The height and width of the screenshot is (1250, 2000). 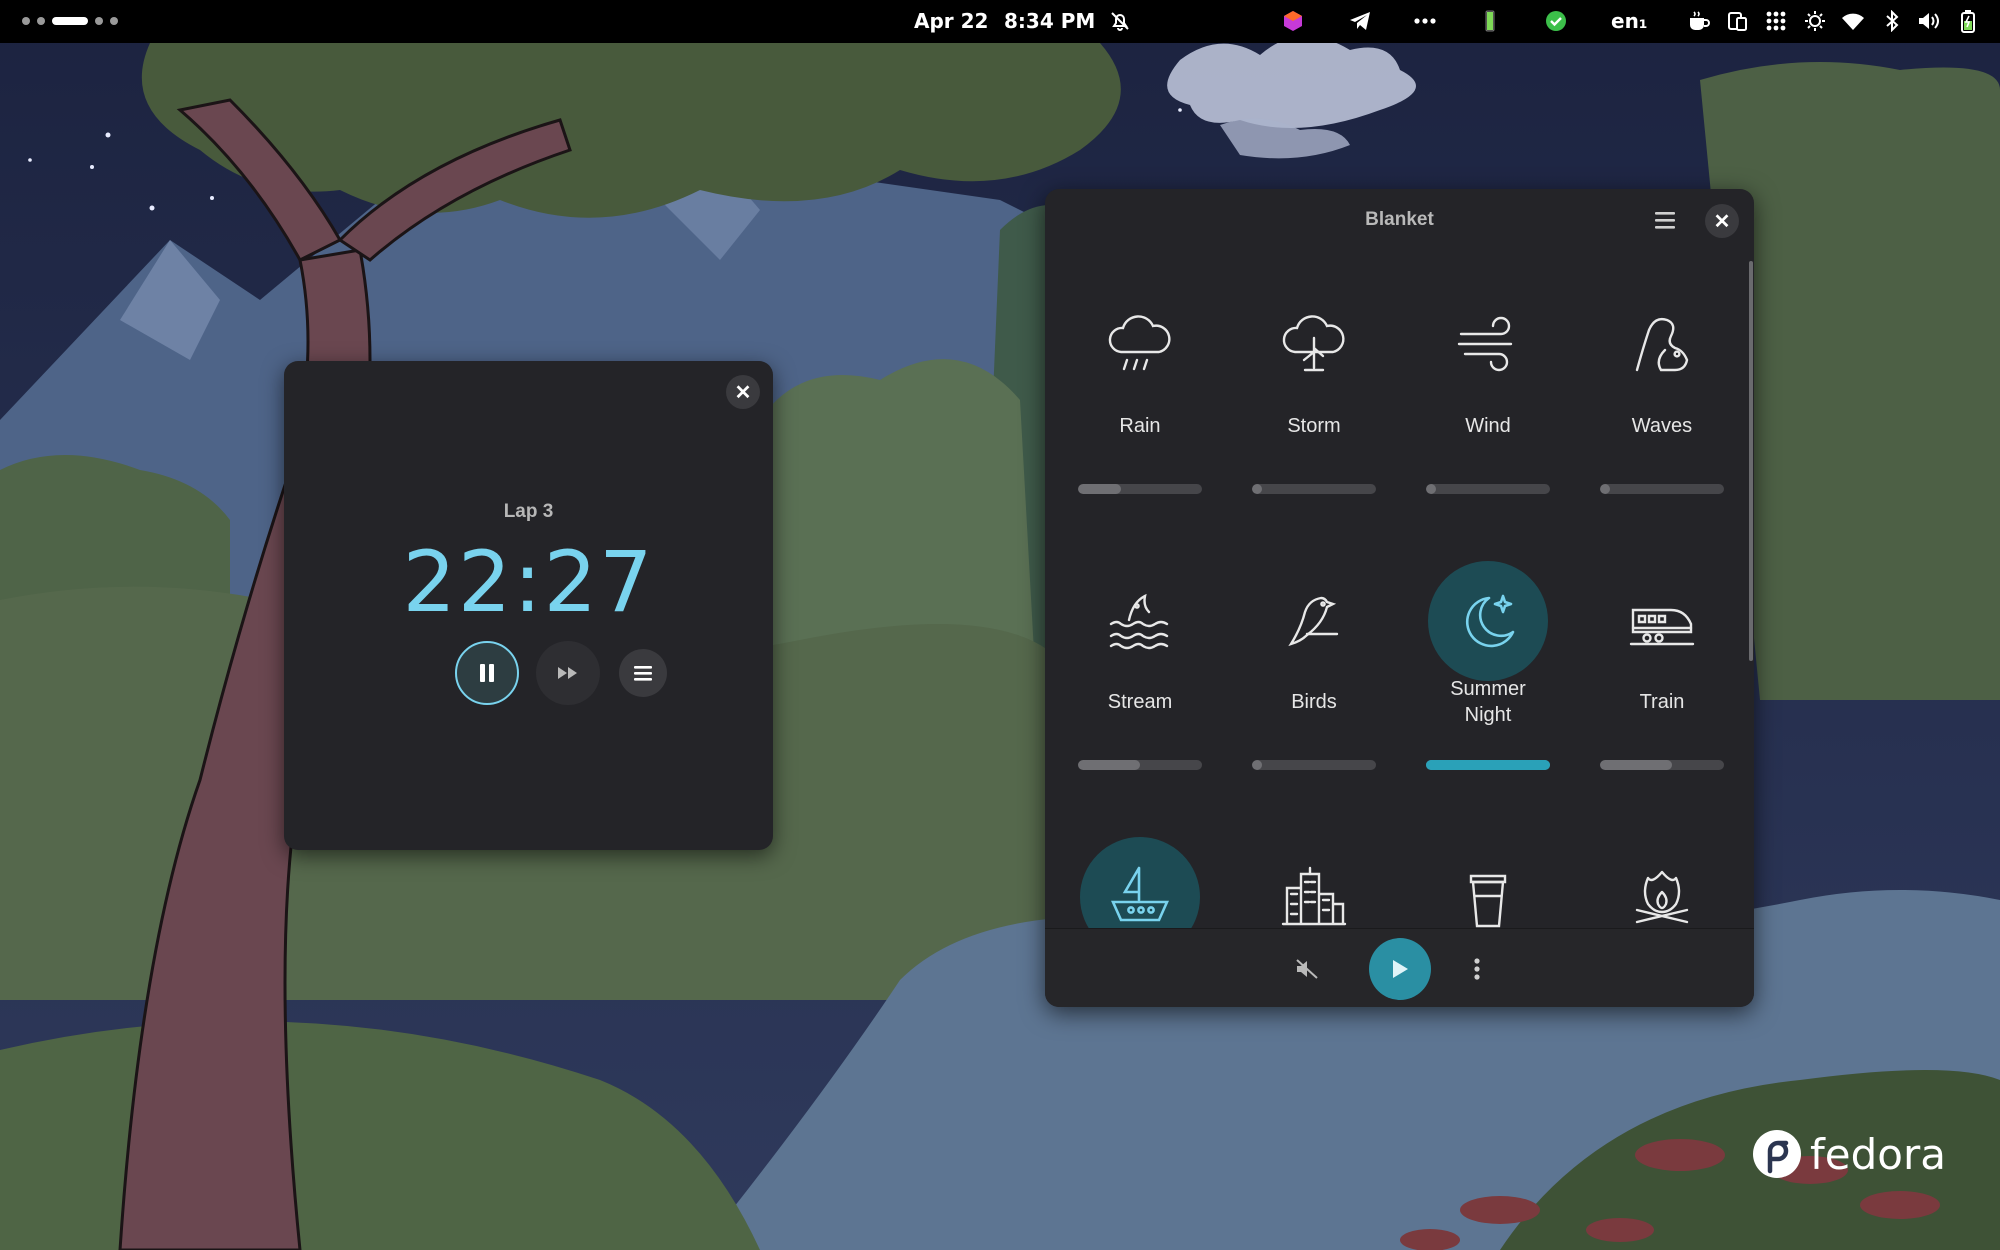 What do you see at coordinates (1815, 21) in the screenshot?
I see `brightness-icon` at bounding box center [1815, 21].